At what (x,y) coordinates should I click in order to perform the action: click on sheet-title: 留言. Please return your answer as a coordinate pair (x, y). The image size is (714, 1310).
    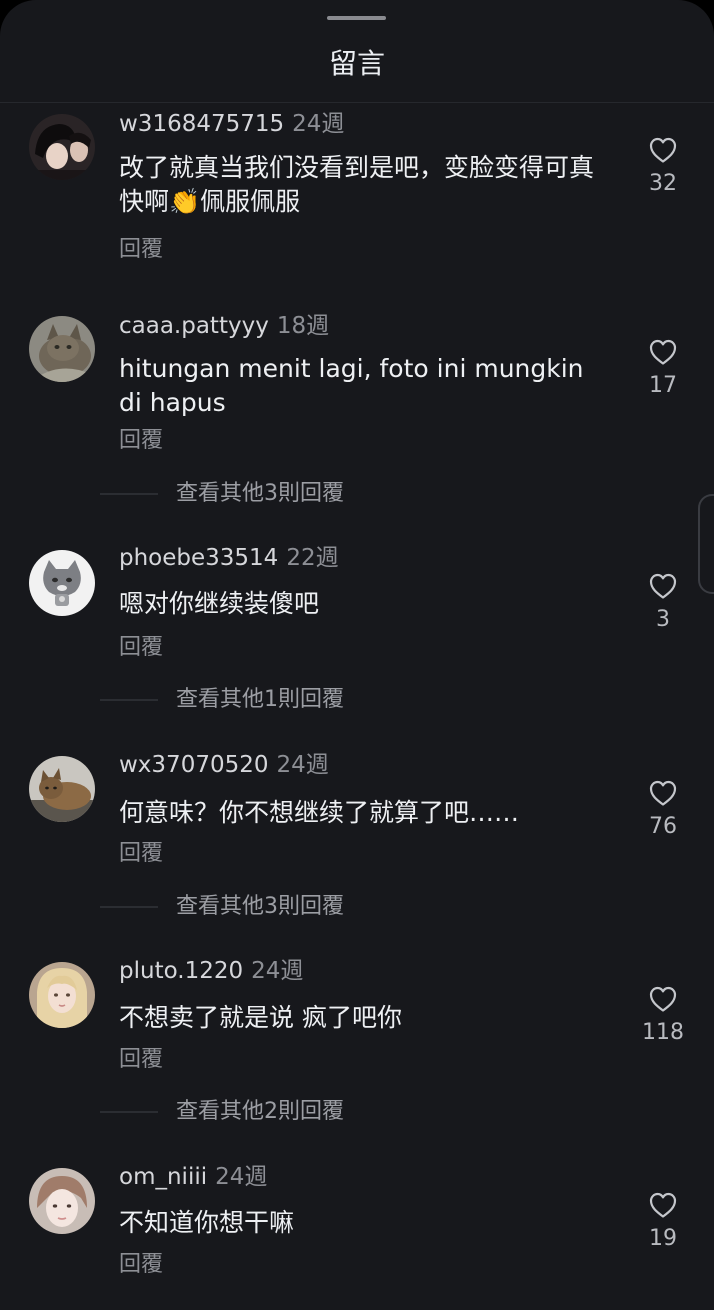
    Looking at the image, I should click on (356, 63).